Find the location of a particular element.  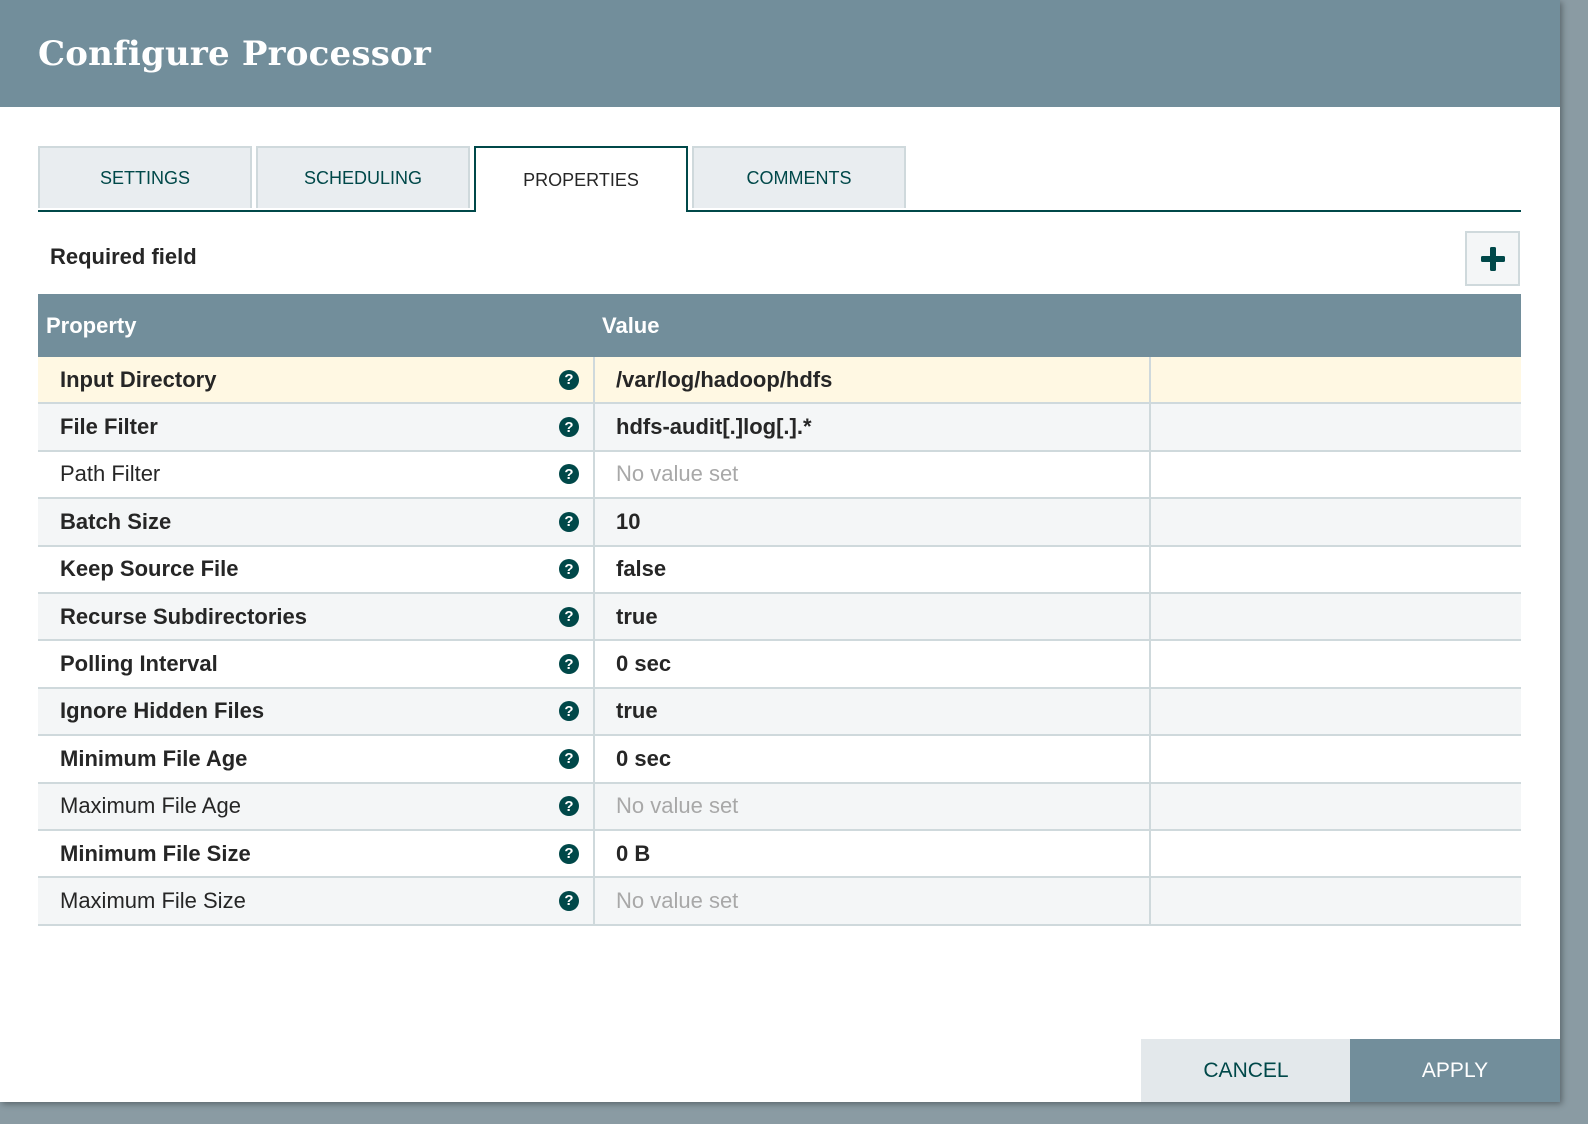

tab-properties: PROPERTIES is located at coordinates (581, 179).